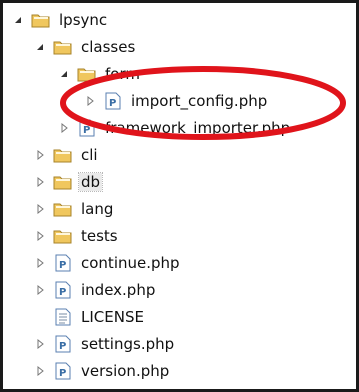 This screenshot has height=392, width=359. I want to click on tree-item-import-config: P import_config.php, so click(176, 101).